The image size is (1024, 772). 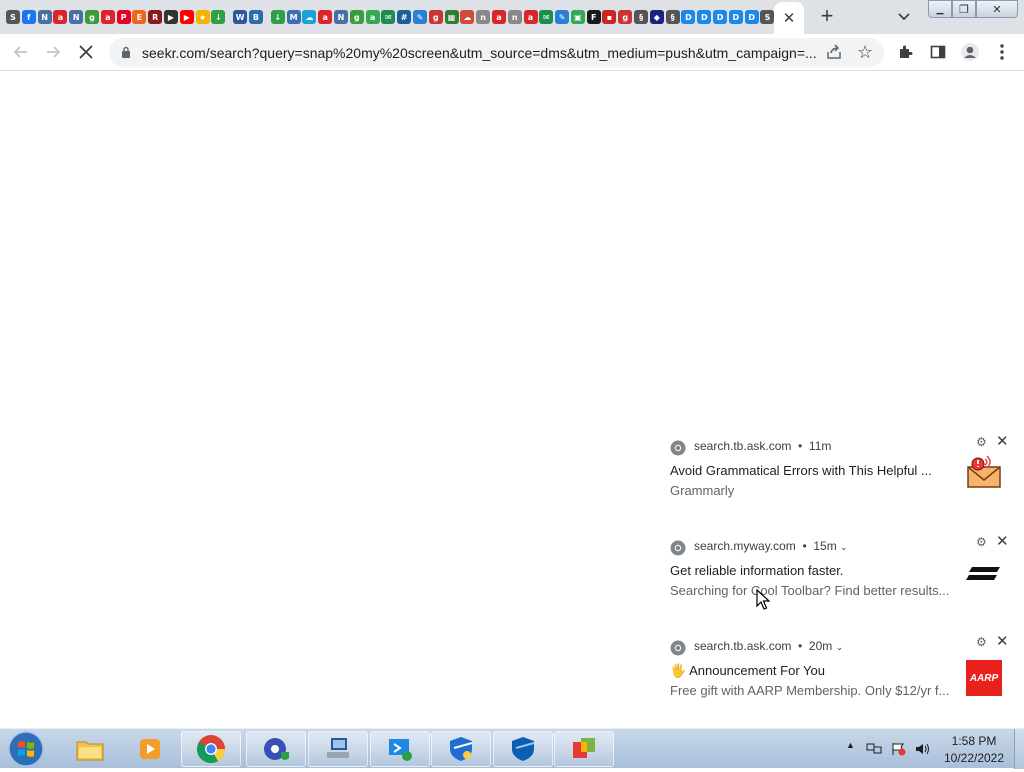 What do you see at coordinates (656, 17) in the screenshot?
I see `tool-icon: ◆` at bounding box center [656, 17].